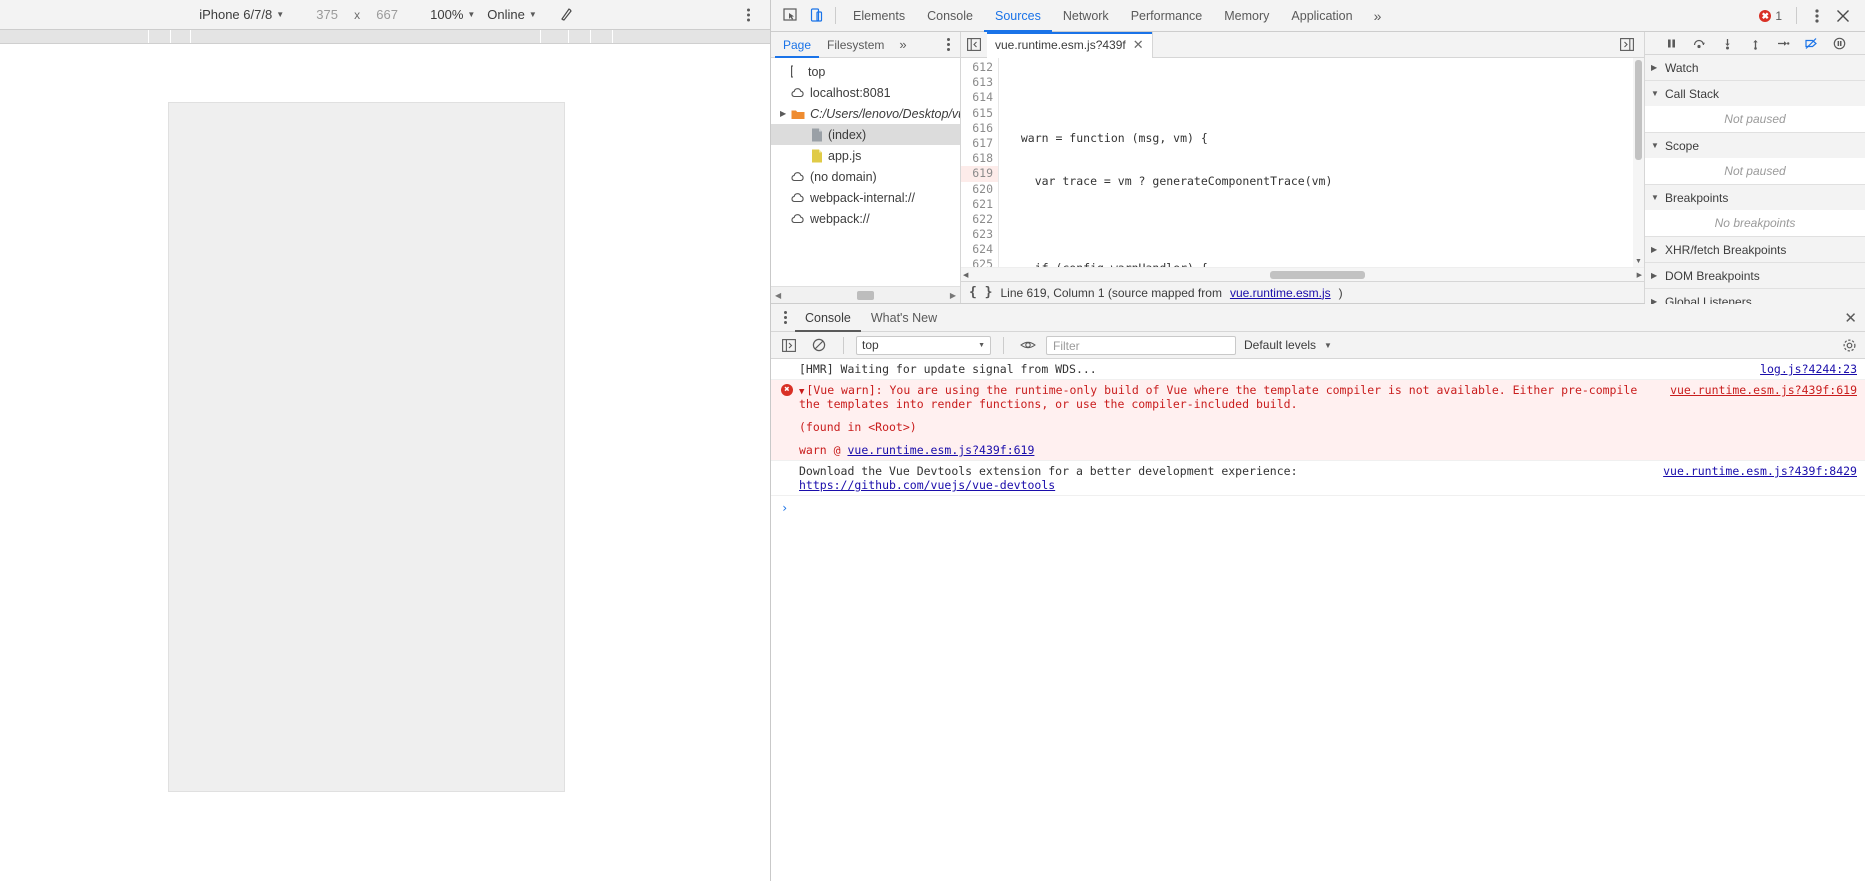  Describe the element at coordinates (1755, 43) in the screenshot. I see `step-out-icon` at that location.